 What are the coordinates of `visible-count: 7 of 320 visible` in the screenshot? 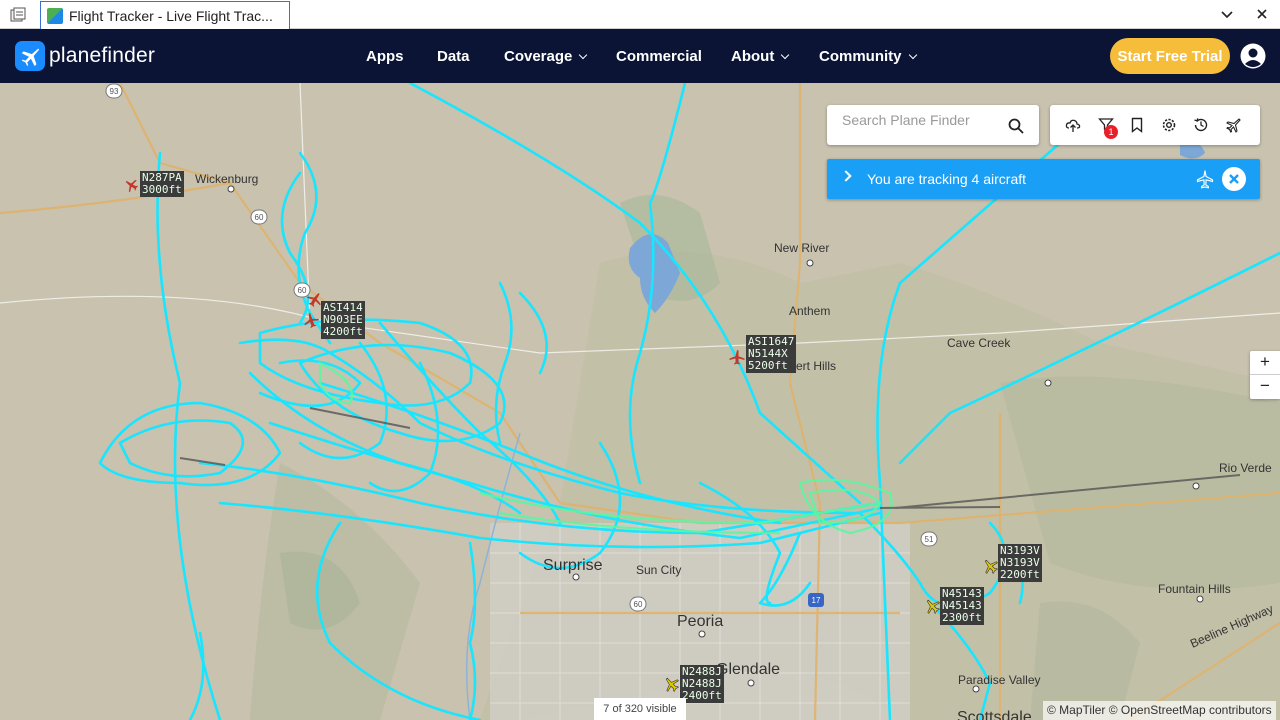 It's located at (640, 709).